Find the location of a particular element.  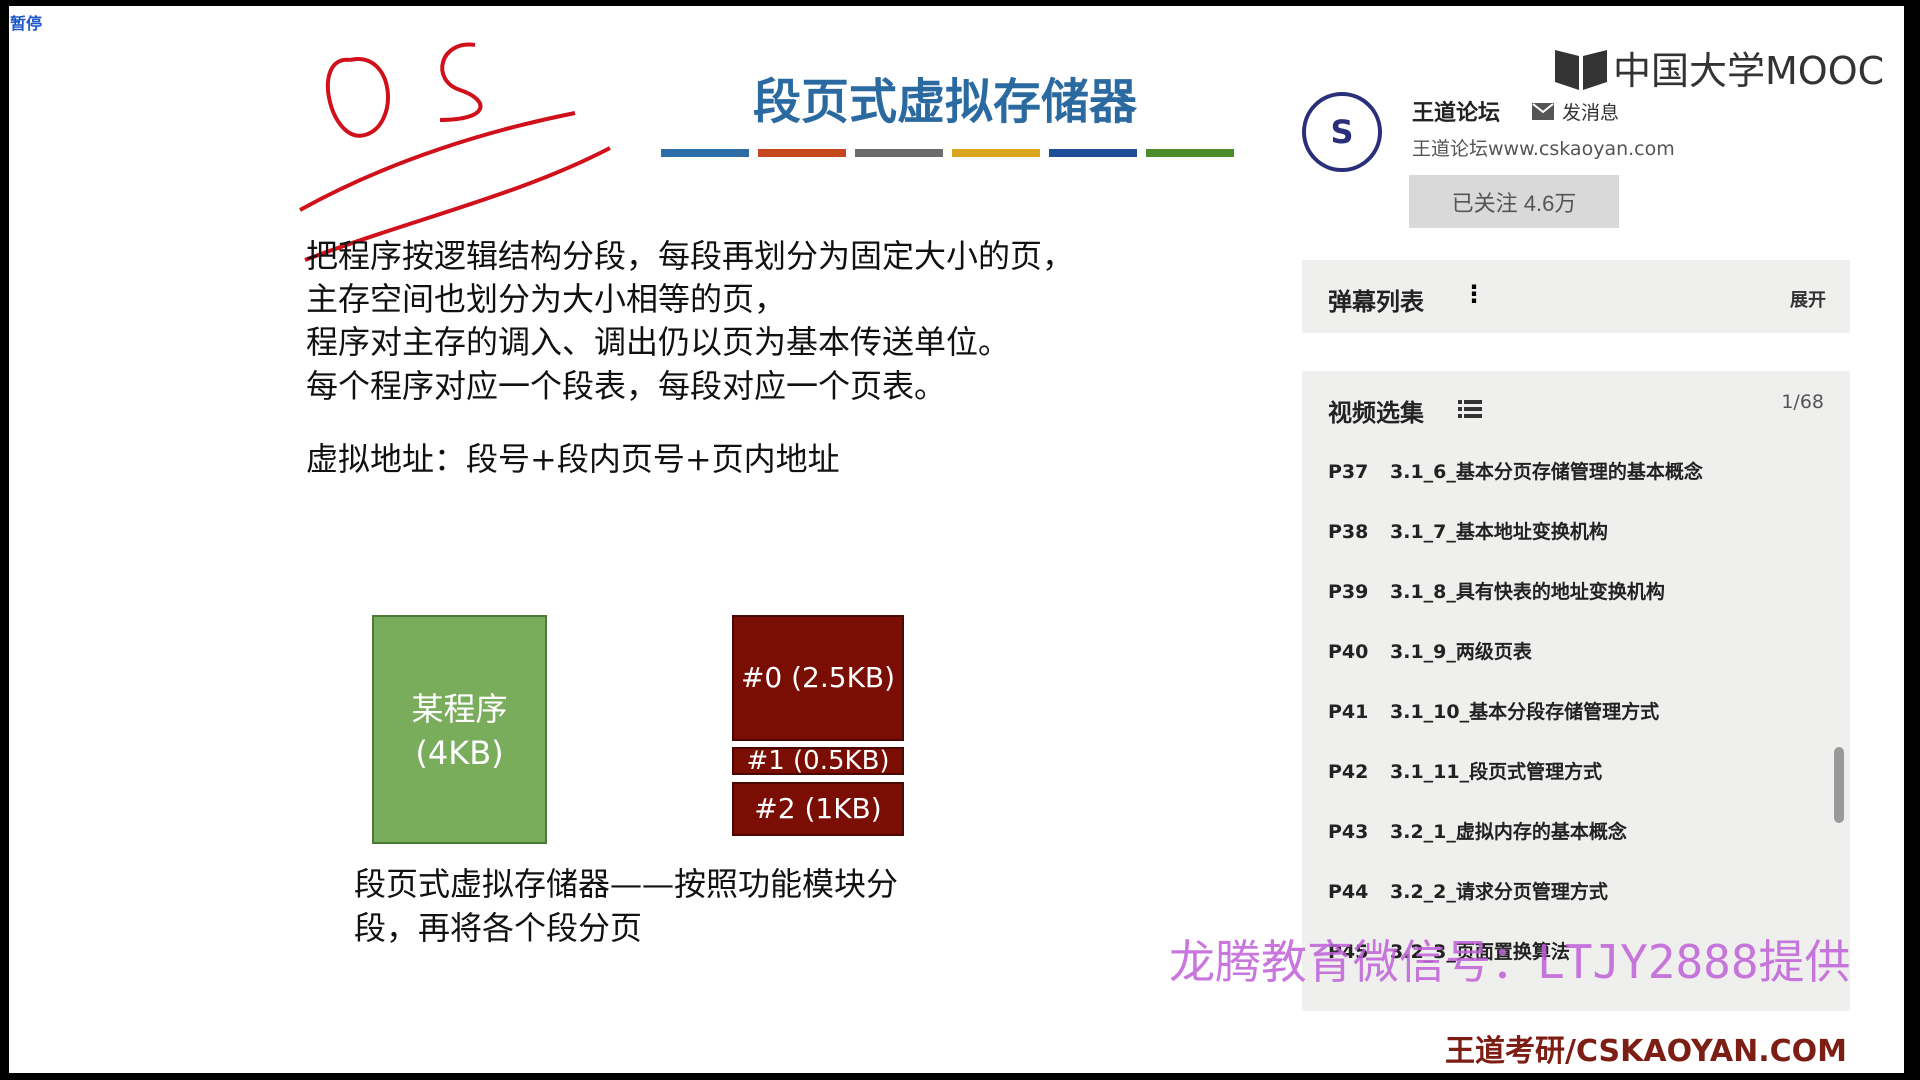

mooc-logo: 中国大学MOOC is located at coordinates (1719, 67).